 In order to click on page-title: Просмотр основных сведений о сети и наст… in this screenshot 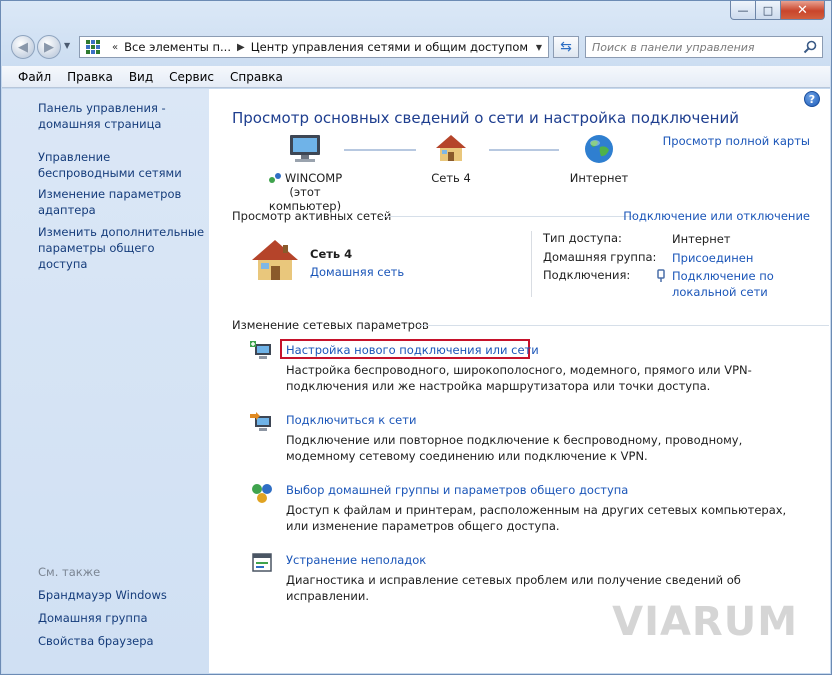, I will do `click(485, 118)`.